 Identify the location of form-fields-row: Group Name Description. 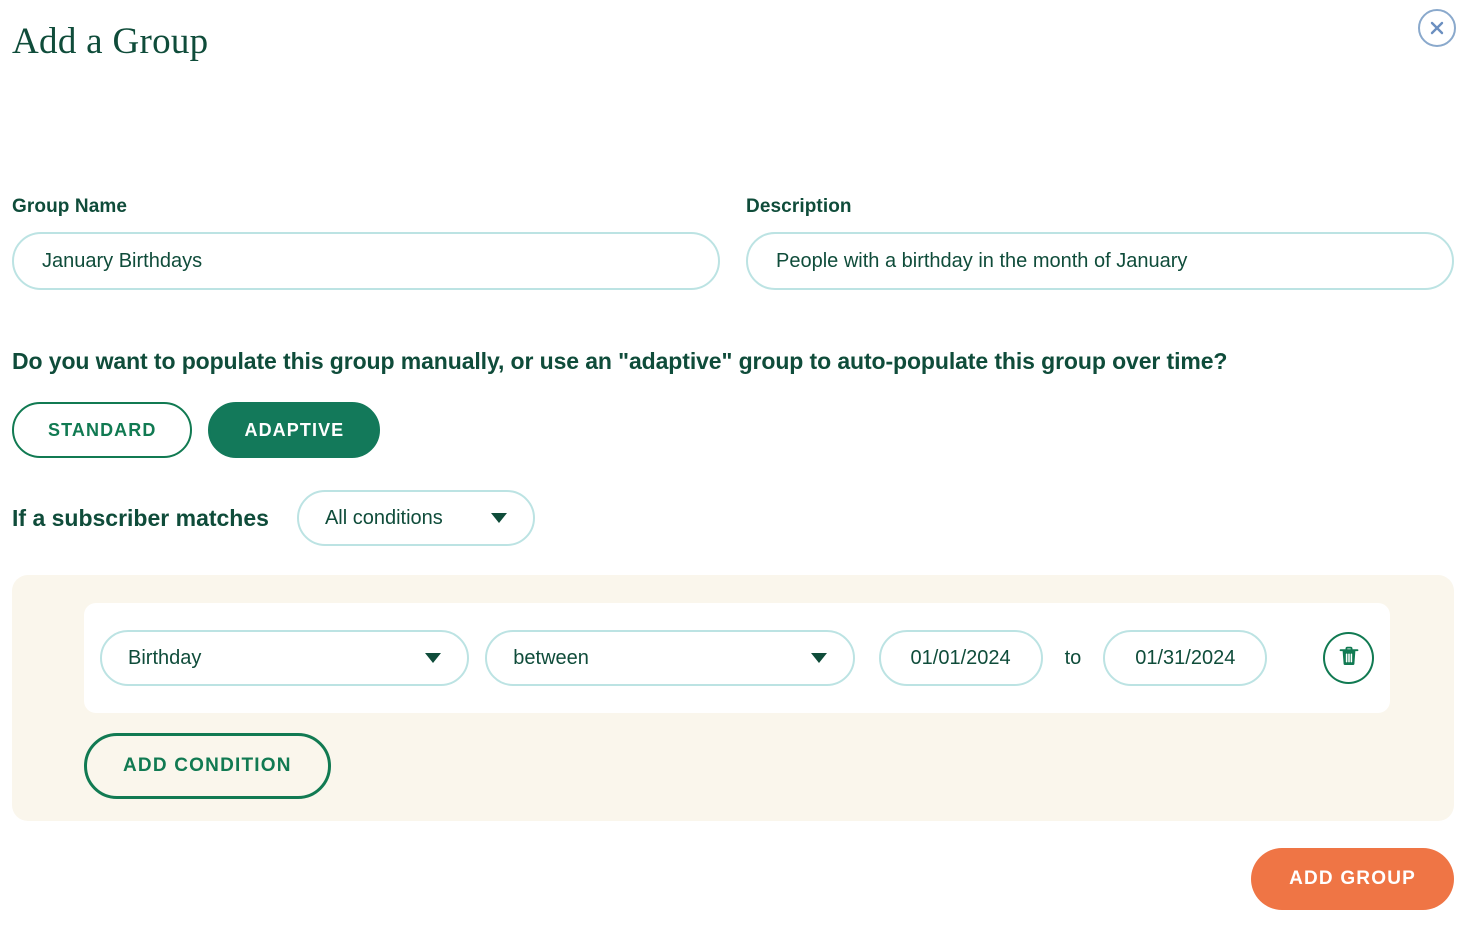
(733, 243).